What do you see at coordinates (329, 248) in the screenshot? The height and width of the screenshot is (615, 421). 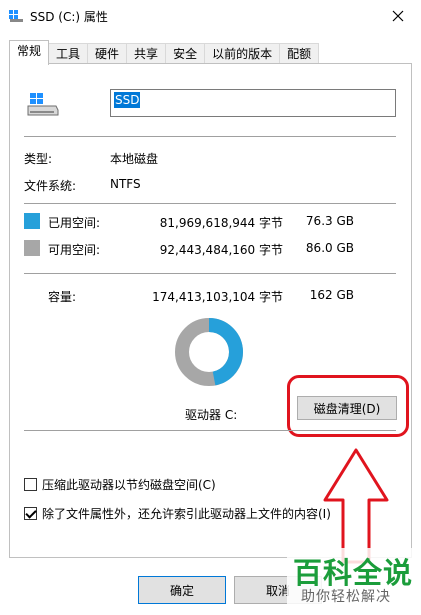 I see `free-space-size: 86.0 GB` at bounding box center [329, 248].